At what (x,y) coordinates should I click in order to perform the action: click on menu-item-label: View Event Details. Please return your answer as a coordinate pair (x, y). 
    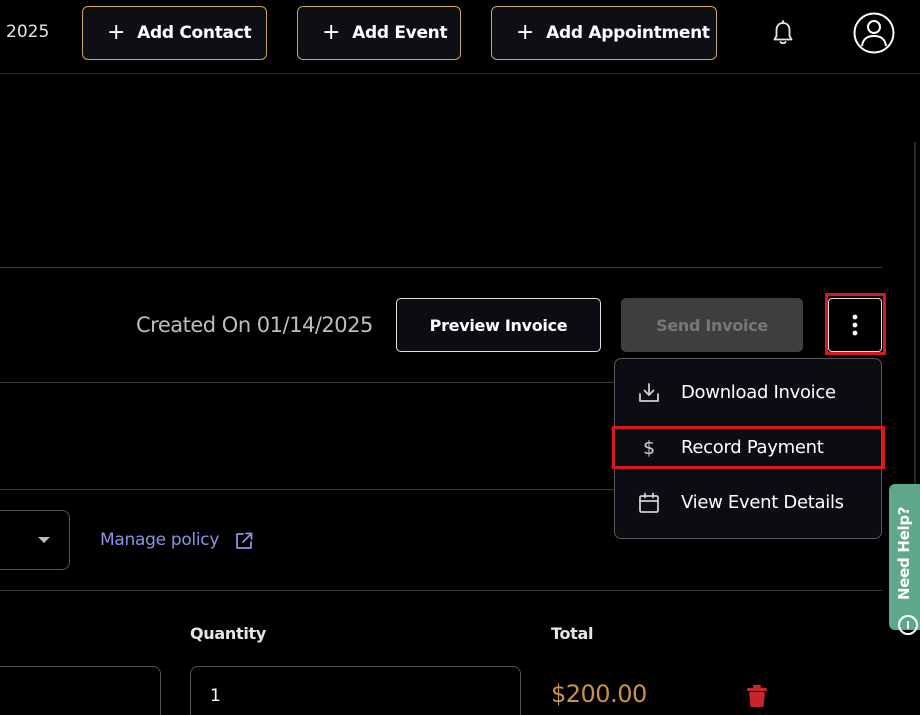
    Looking at the image, I should click on (762, 502).